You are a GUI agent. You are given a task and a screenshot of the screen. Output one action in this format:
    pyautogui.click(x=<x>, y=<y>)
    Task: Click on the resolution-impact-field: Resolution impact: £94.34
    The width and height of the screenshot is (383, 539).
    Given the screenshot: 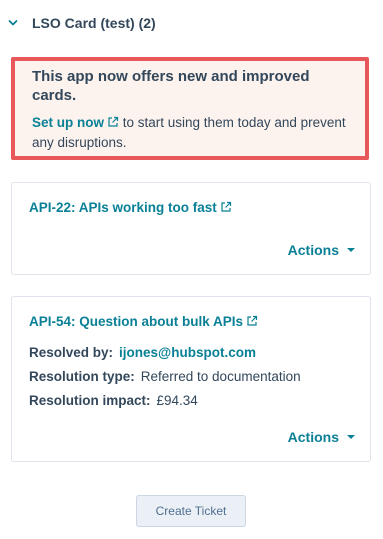 What is the action you would take?
    pyautogui.click(x=113, y=400)
    